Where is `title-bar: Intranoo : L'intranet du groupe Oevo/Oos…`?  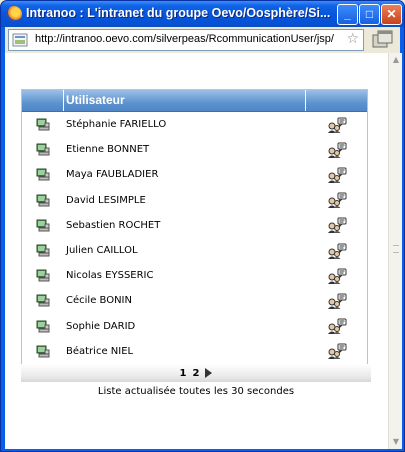 title-bar: Intranoo : L'intranet du groupe Oevo/Oos… is located at coordinates (202, 14).